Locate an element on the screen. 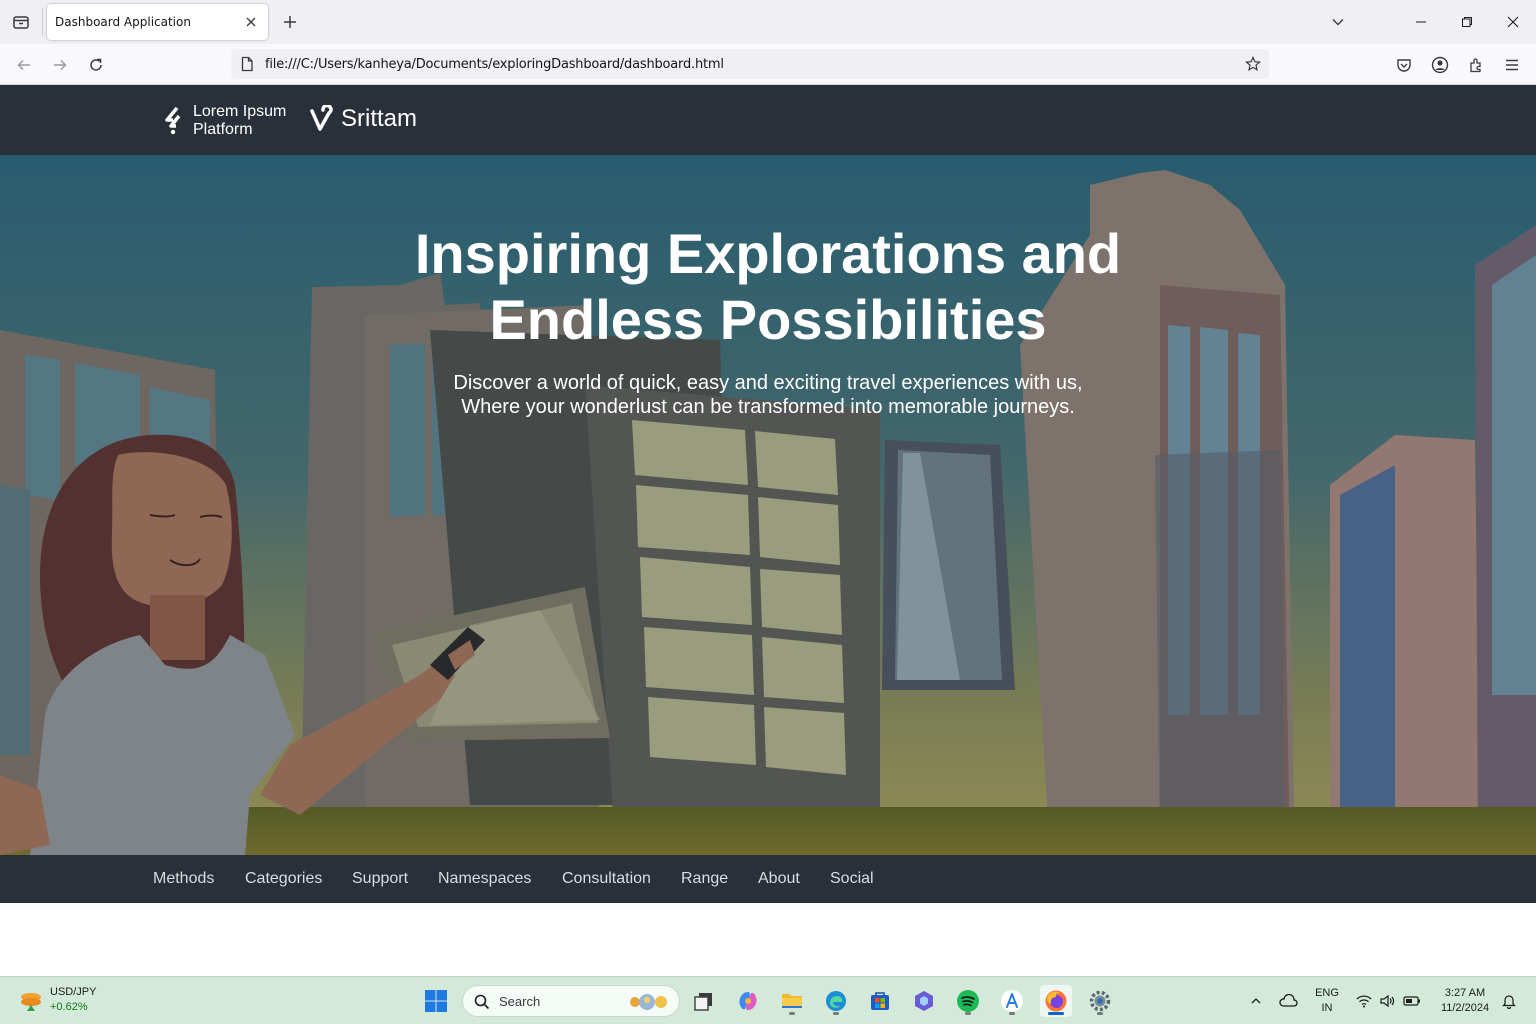 The image size is (1536, 1024). notification-bell-icon is located at coordinates (1509, 1001).